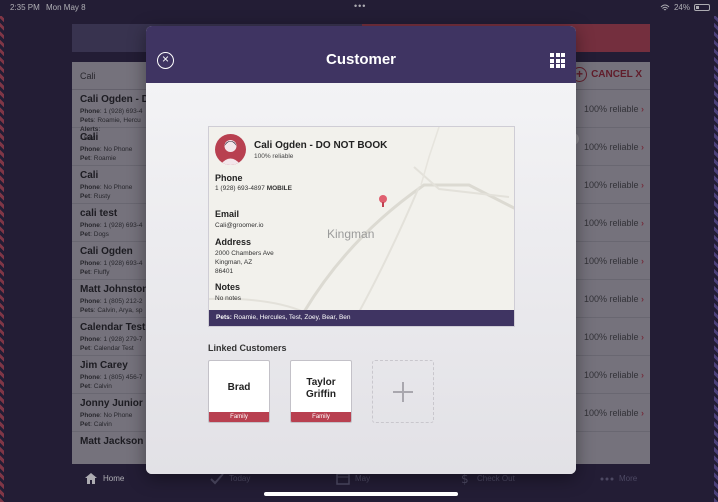  I want to click on notes-value: No notes, so click(228, 298).